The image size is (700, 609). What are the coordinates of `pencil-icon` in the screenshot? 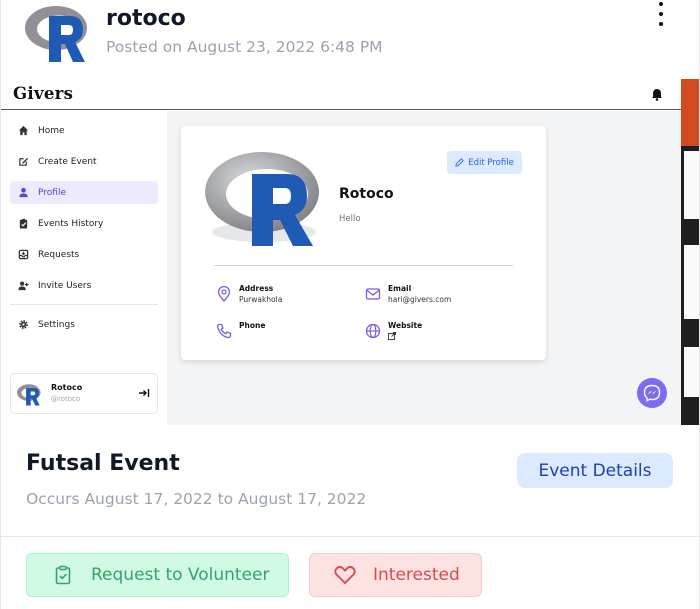 It's located at (459, 162).